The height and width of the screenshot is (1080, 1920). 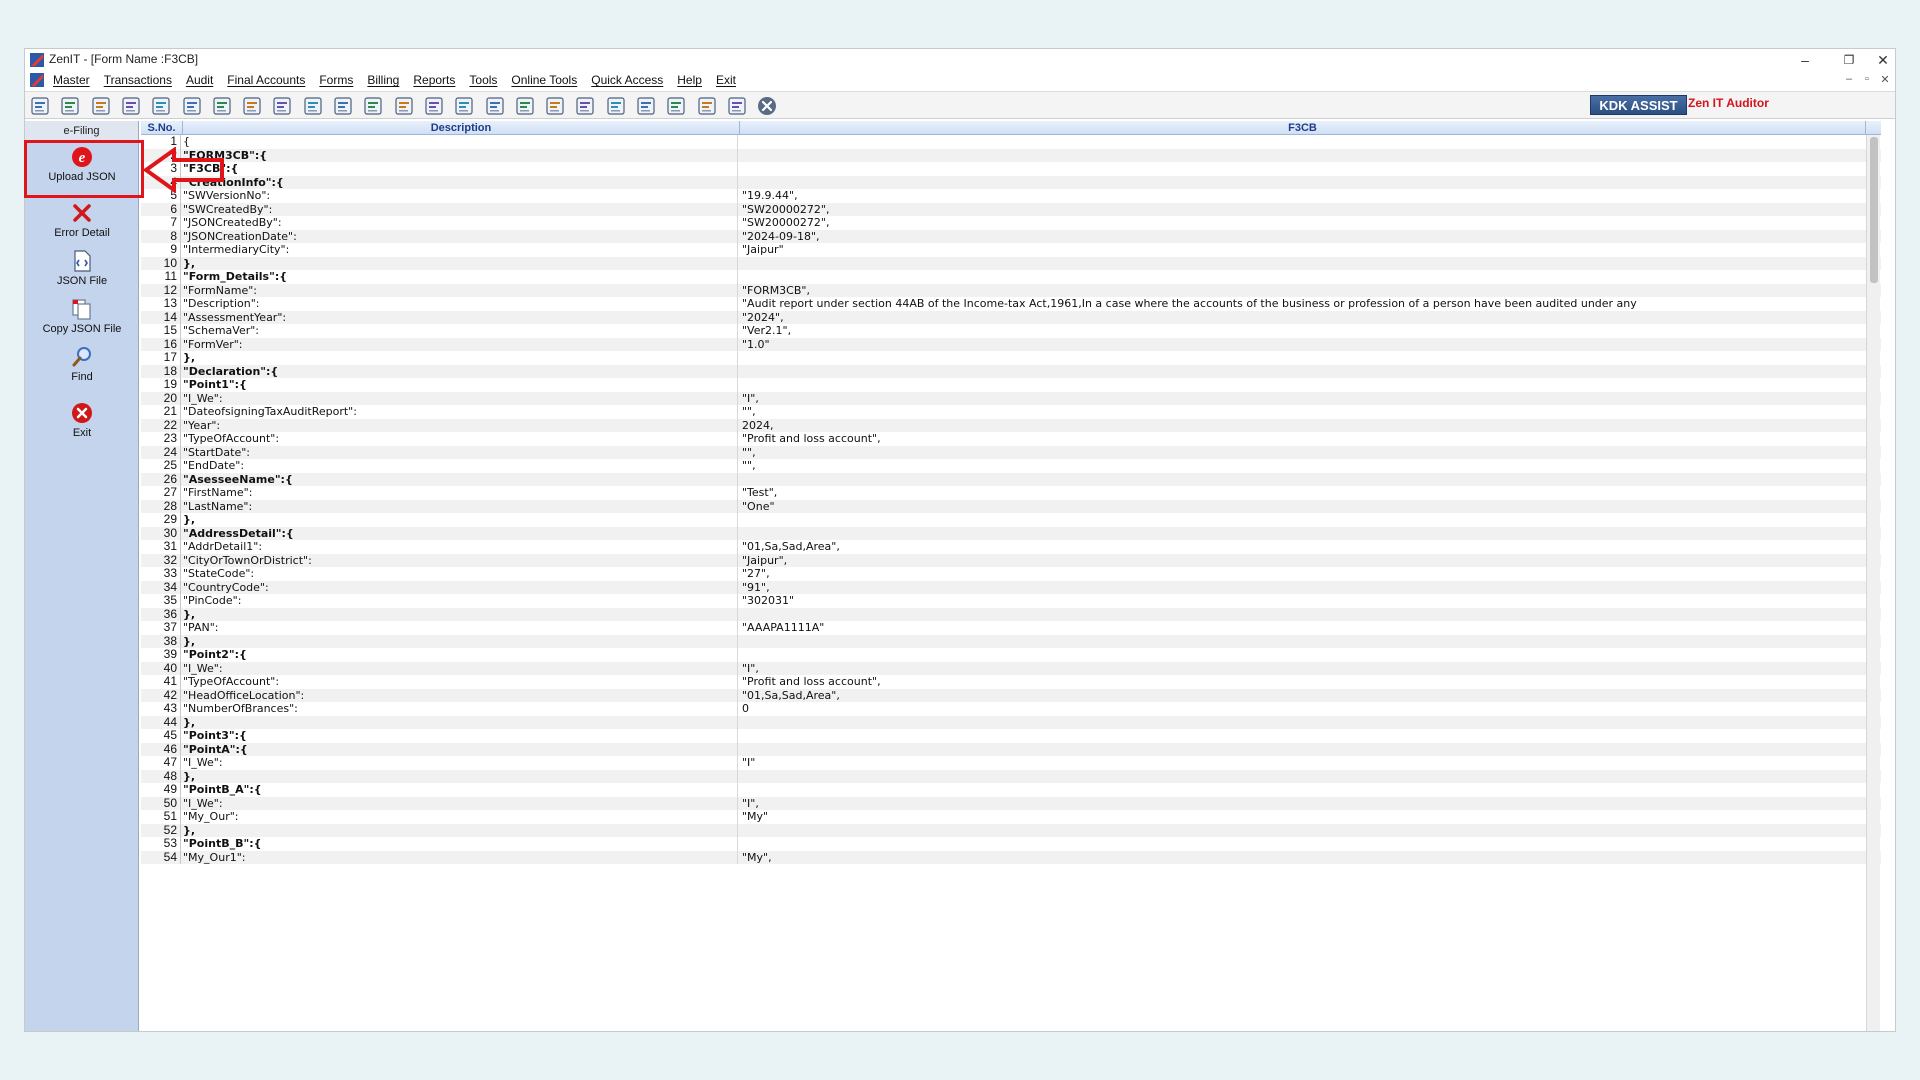 I want to click on menu-audit: Audit, so click(x=199, y=80).